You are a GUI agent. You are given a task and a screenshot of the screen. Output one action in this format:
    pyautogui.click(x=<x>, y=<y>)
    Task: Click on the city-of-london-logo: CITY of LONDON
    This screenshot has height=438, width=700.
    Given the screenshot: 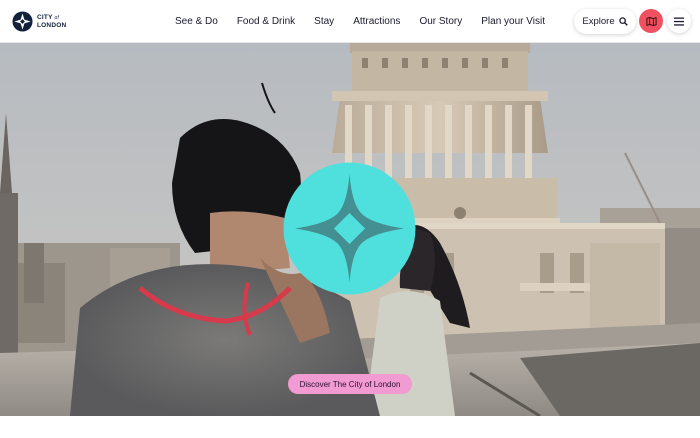 What is the action you would take?
    pyautogui.click(x=39, y=21)
    